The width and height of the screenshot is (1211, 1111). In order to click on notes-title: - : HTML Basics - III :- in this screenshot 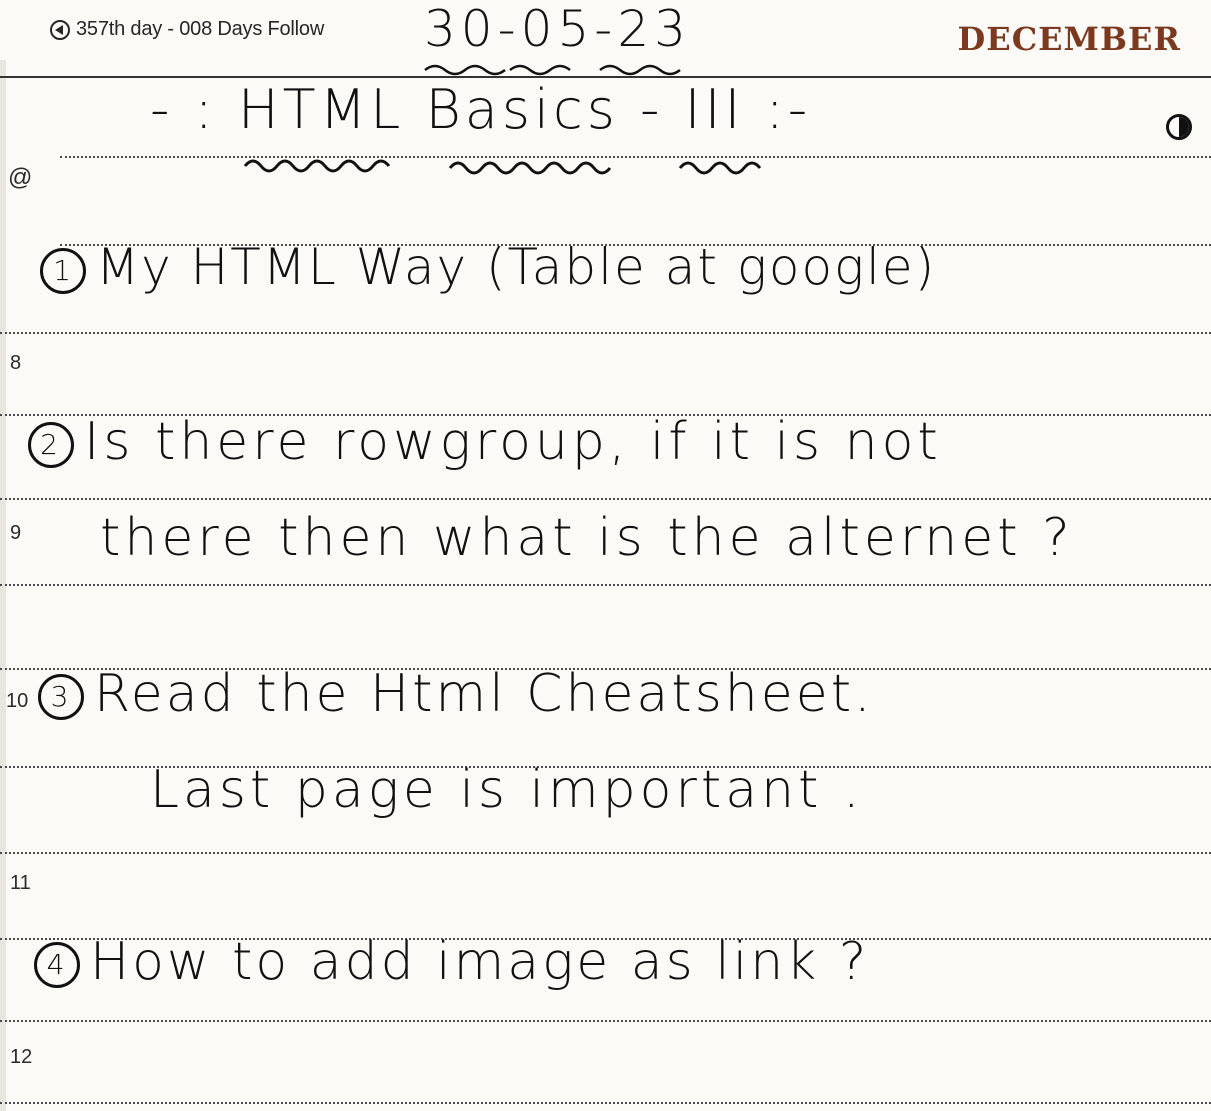, I will do `click(481, 109)`.